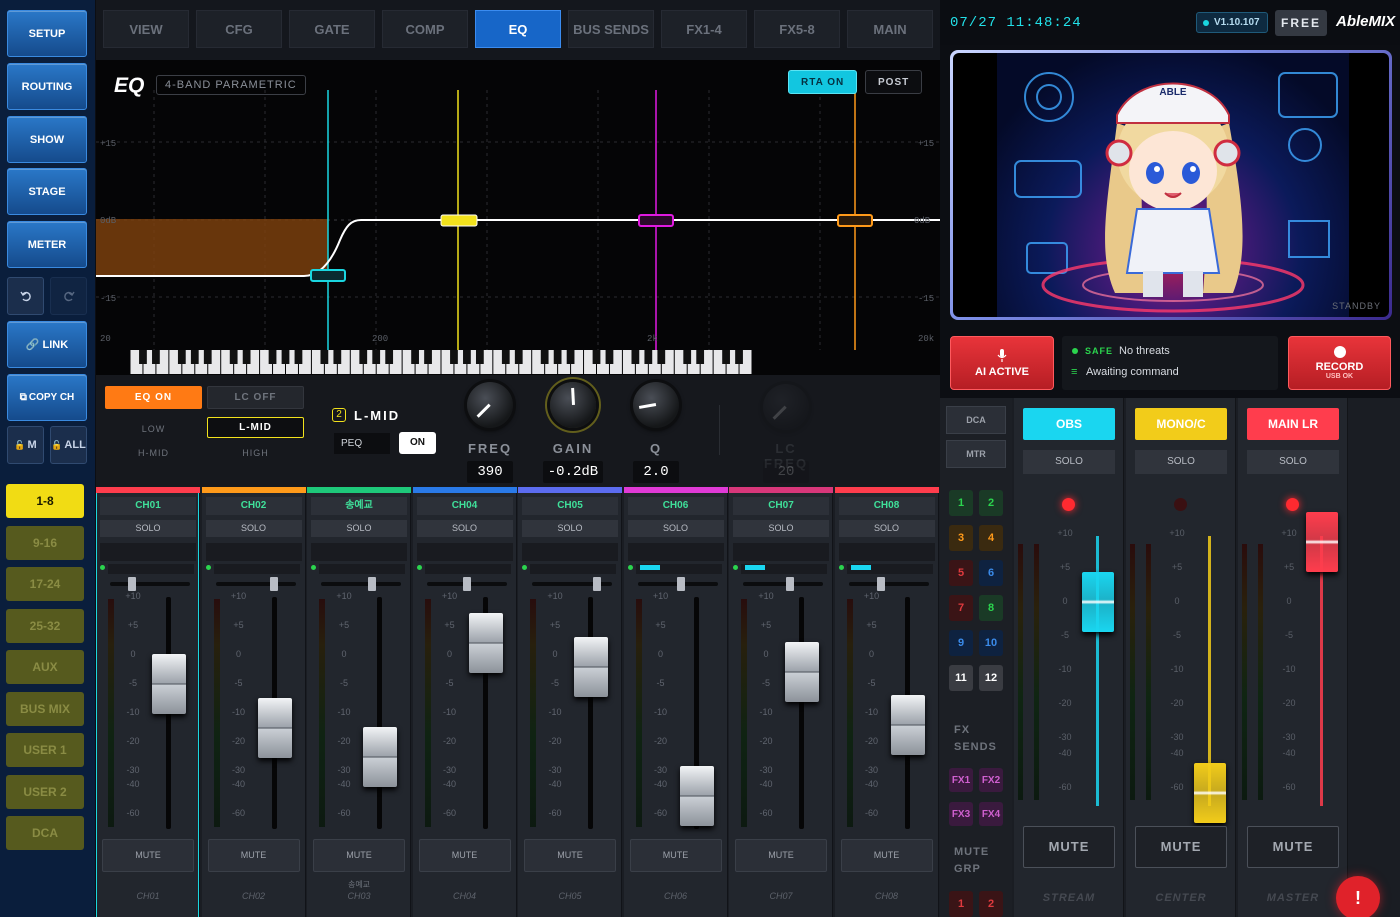 The image size is (1400, 917). What do you see at coordinates (976, 454) in the screenshot?
I see `mtr-view-button: MTR` at bounding box center [976, 454].